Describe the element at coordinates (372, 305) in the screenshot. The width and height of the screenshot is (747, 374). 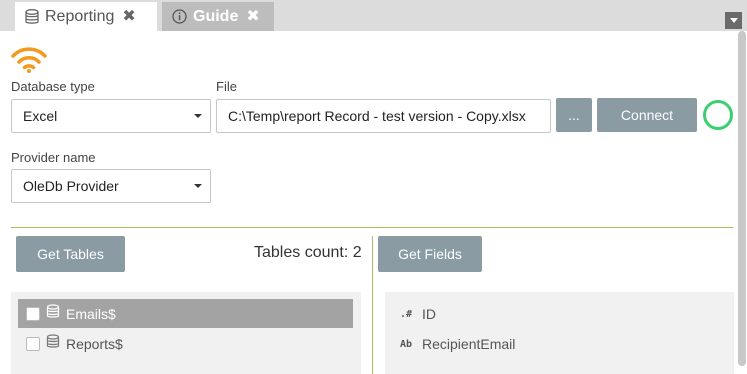
I see `column-divider` at that location.